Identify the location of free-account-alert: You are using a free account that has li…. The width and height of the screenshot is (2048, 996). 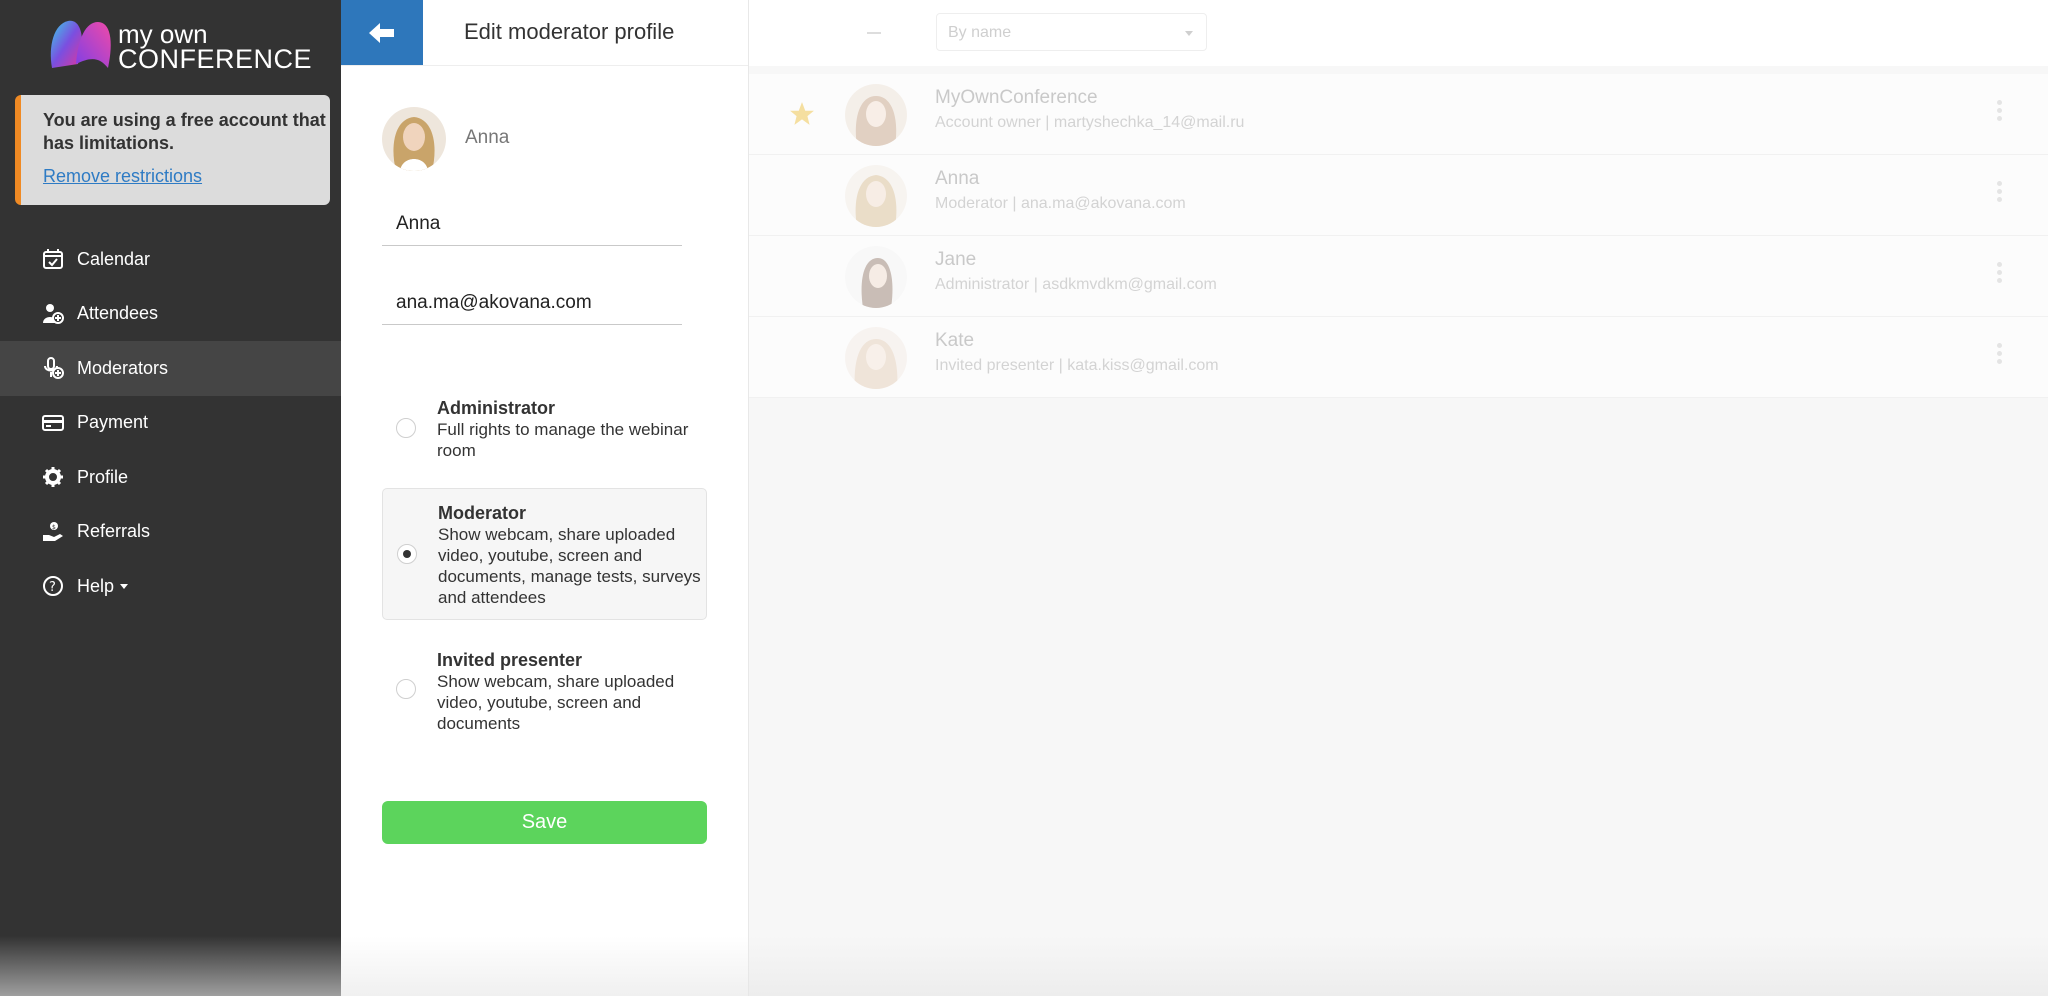
(172, 150).